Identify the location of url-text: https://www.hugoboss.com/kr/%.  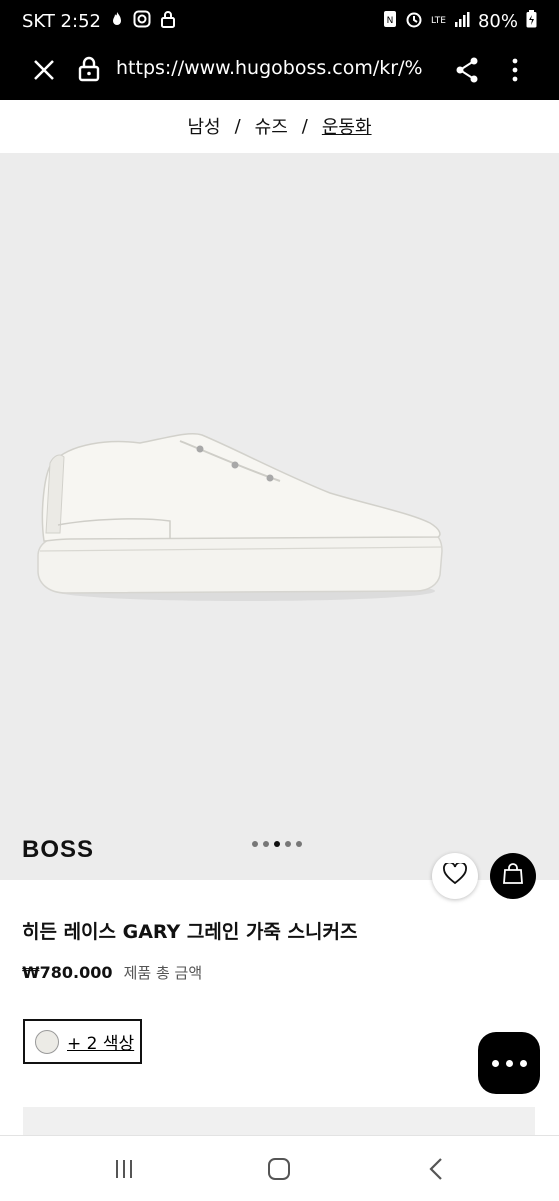
(276, 68).